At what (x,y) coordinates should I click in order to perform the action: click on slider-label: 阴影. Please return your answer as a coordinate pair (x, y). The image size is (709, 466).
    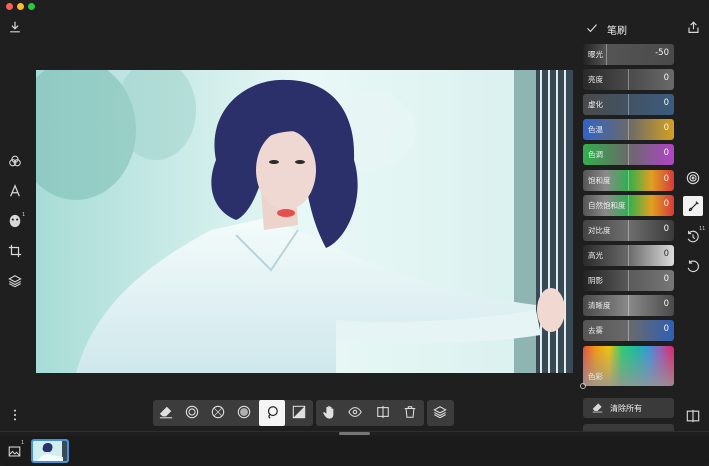
    Looking at the image, I should click on (595, 280).